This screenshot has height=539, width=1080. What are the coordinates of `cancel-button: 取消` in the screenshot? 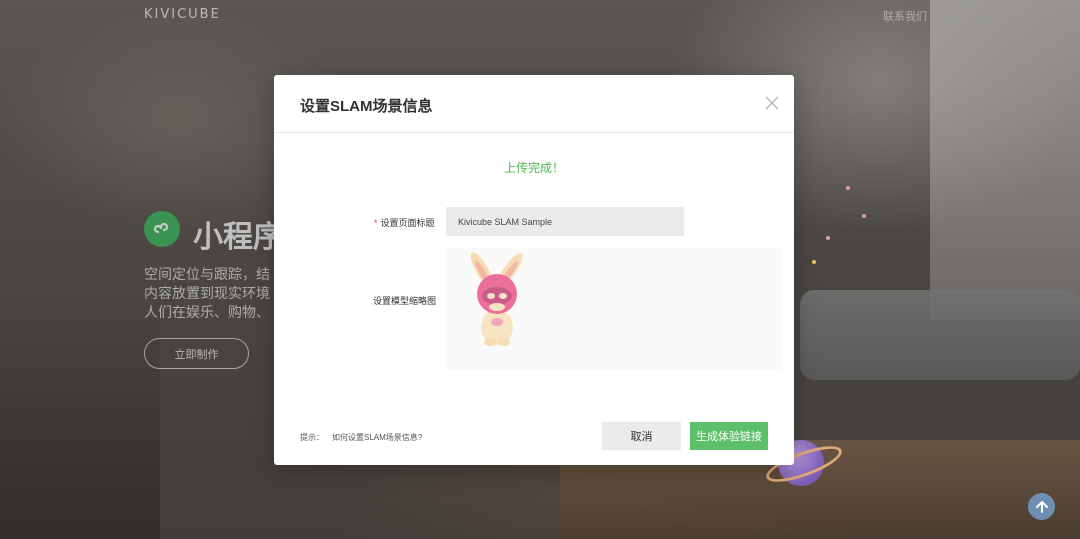 It's located at (641, 436).